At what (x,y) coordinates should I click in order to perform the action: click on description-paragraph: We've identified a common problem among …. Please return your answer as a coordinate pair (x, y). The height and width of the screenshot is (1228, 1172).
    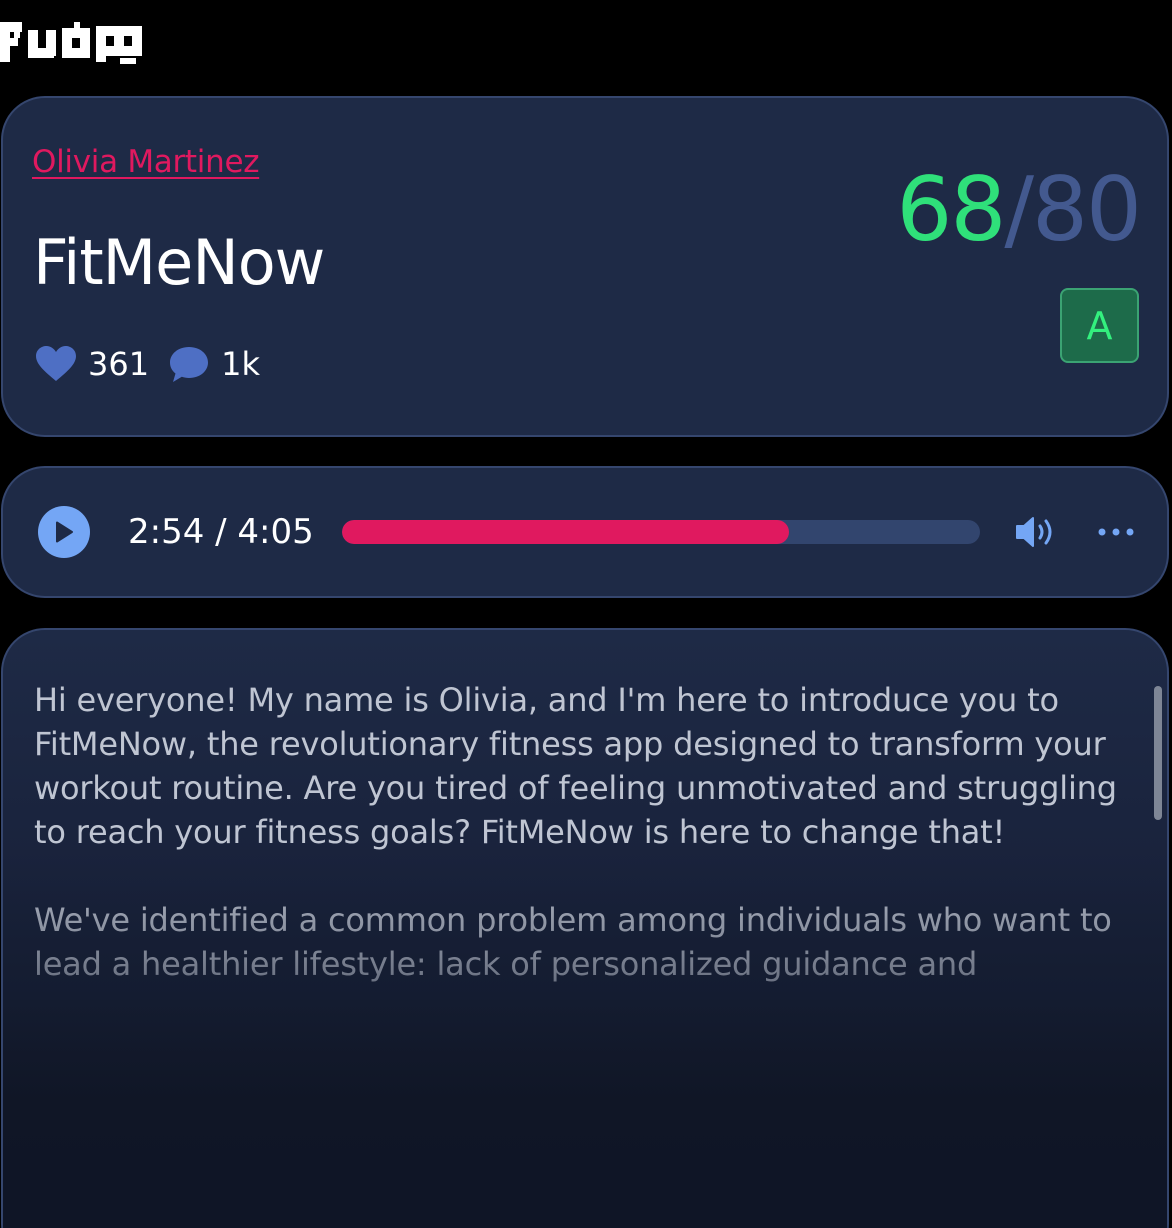
    Looking at the image, I should click on (573, 942).